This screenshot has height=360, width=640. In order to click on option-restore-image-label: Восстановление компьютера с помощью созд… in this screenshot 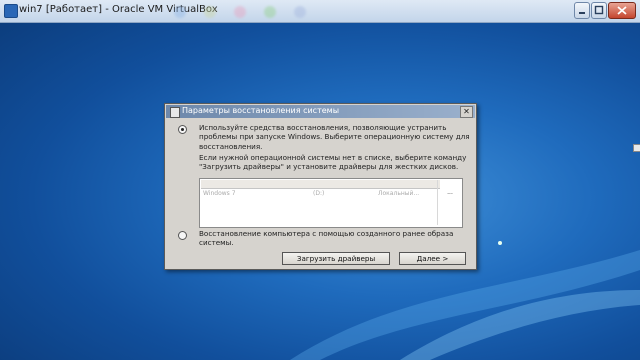, I will do `click(326, 238)`.